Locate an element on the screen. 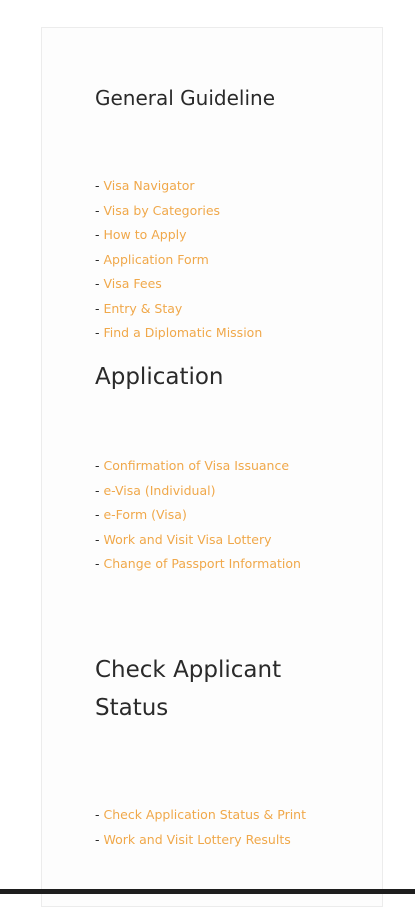  link-work-and-visit-lottery-results: Work and Visit Lottery Results is located at coordinates (196, 839).